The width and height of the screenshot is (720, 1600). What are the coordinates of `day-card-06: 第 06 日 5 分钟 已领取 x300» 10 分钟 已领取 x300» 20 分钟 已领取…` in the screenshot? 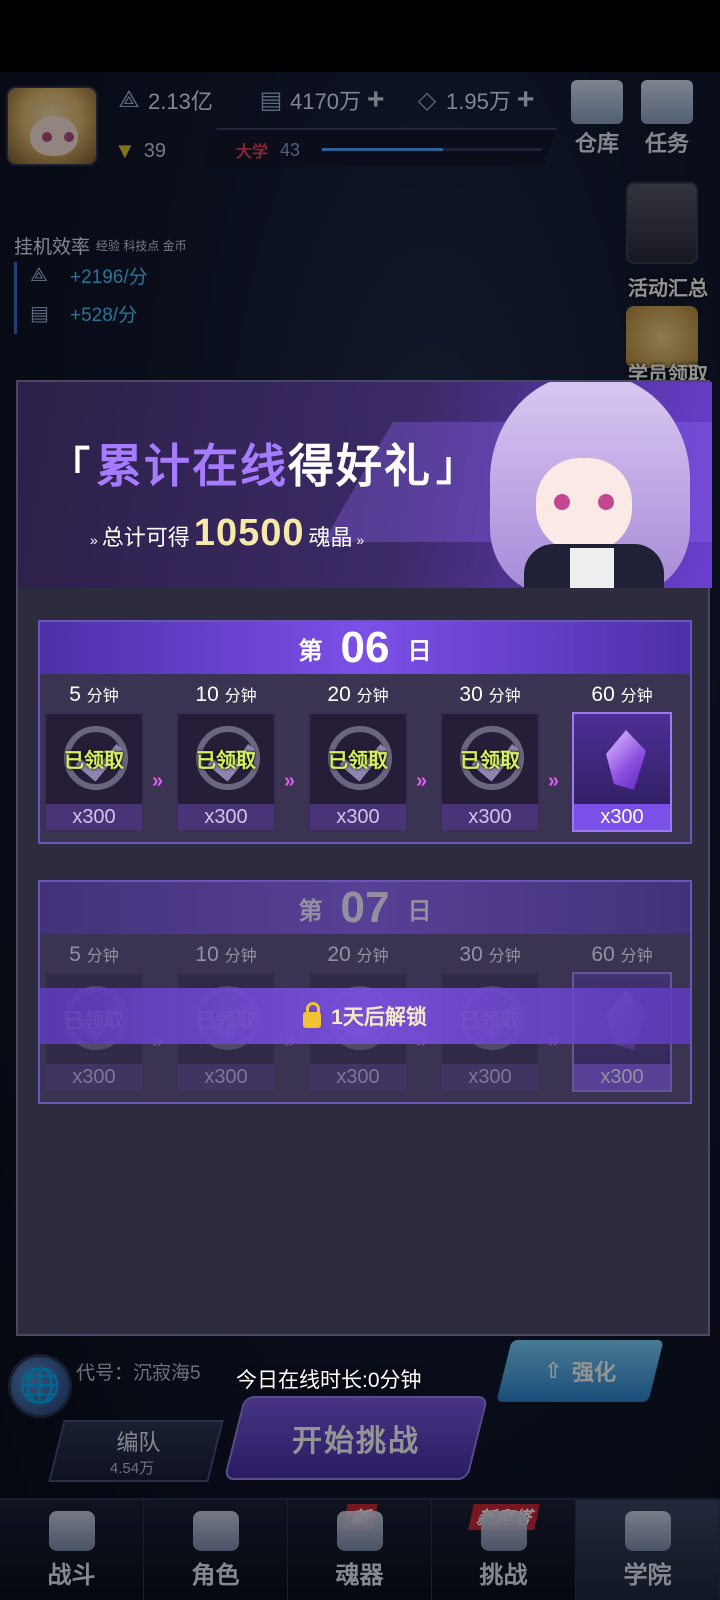 It's located at (365, 732).